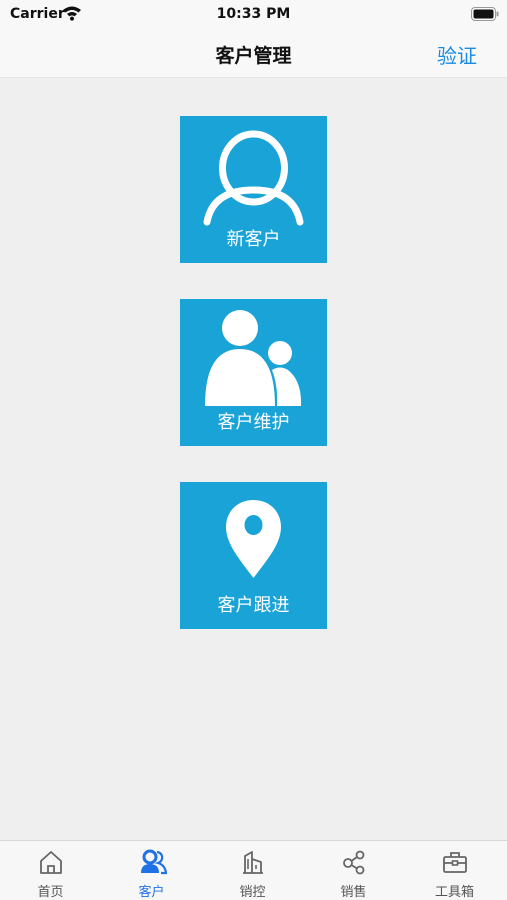  Describe the element at coordinates (457, 54) in the screenshot. I see `verify-button: 验证` at that location.